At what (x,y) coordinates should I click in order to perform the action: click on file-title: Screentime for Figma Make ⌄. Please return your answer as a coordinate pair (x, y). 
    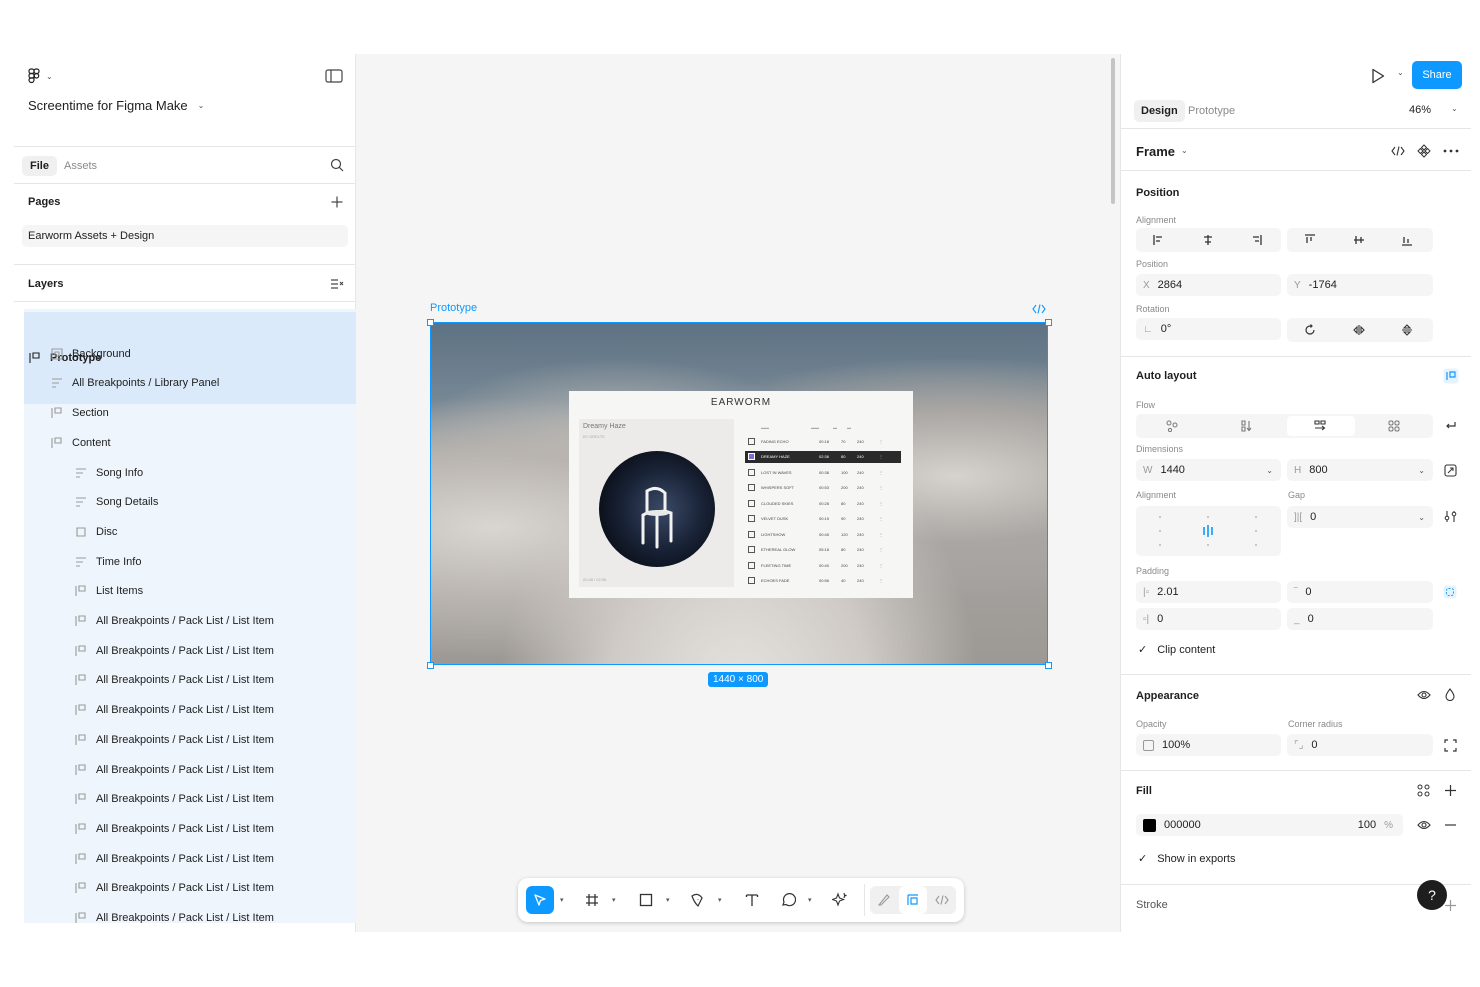
    Looking at the image, I should click on (116, 105).